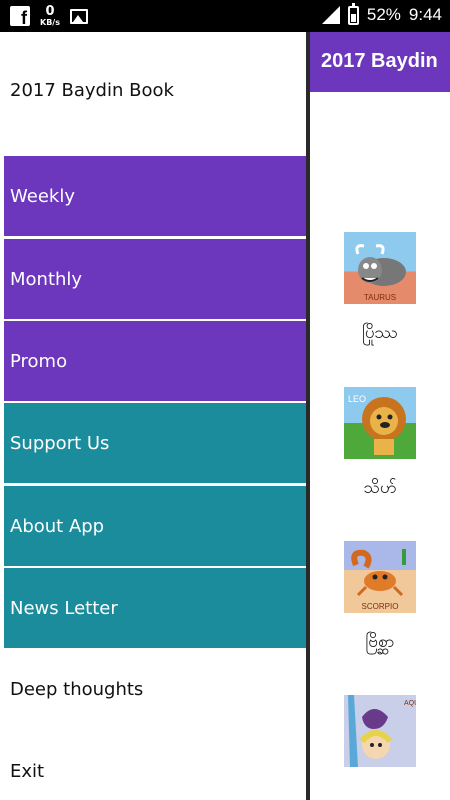 The height and width of the screenshot is (800, 450). I want to click on taurus-caption: TAURUS, so click(380, 297).